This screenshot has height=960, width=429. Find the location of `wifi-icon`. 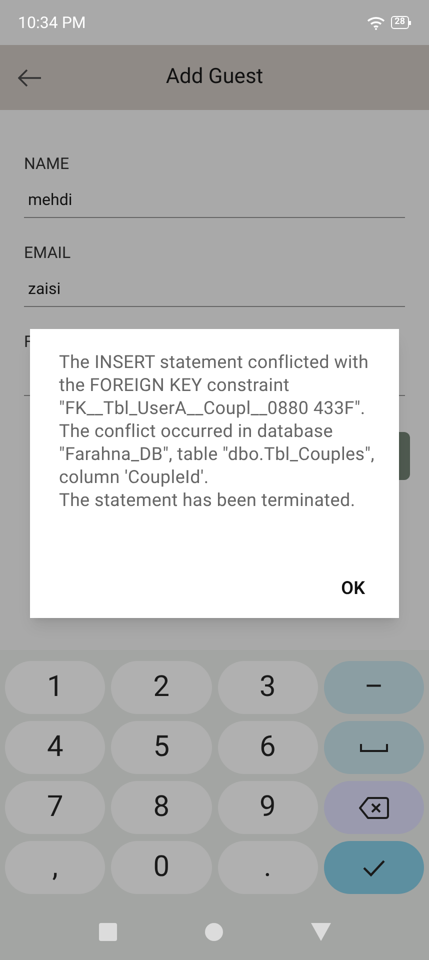

wifi-icon is located at coordinates (375, 23).